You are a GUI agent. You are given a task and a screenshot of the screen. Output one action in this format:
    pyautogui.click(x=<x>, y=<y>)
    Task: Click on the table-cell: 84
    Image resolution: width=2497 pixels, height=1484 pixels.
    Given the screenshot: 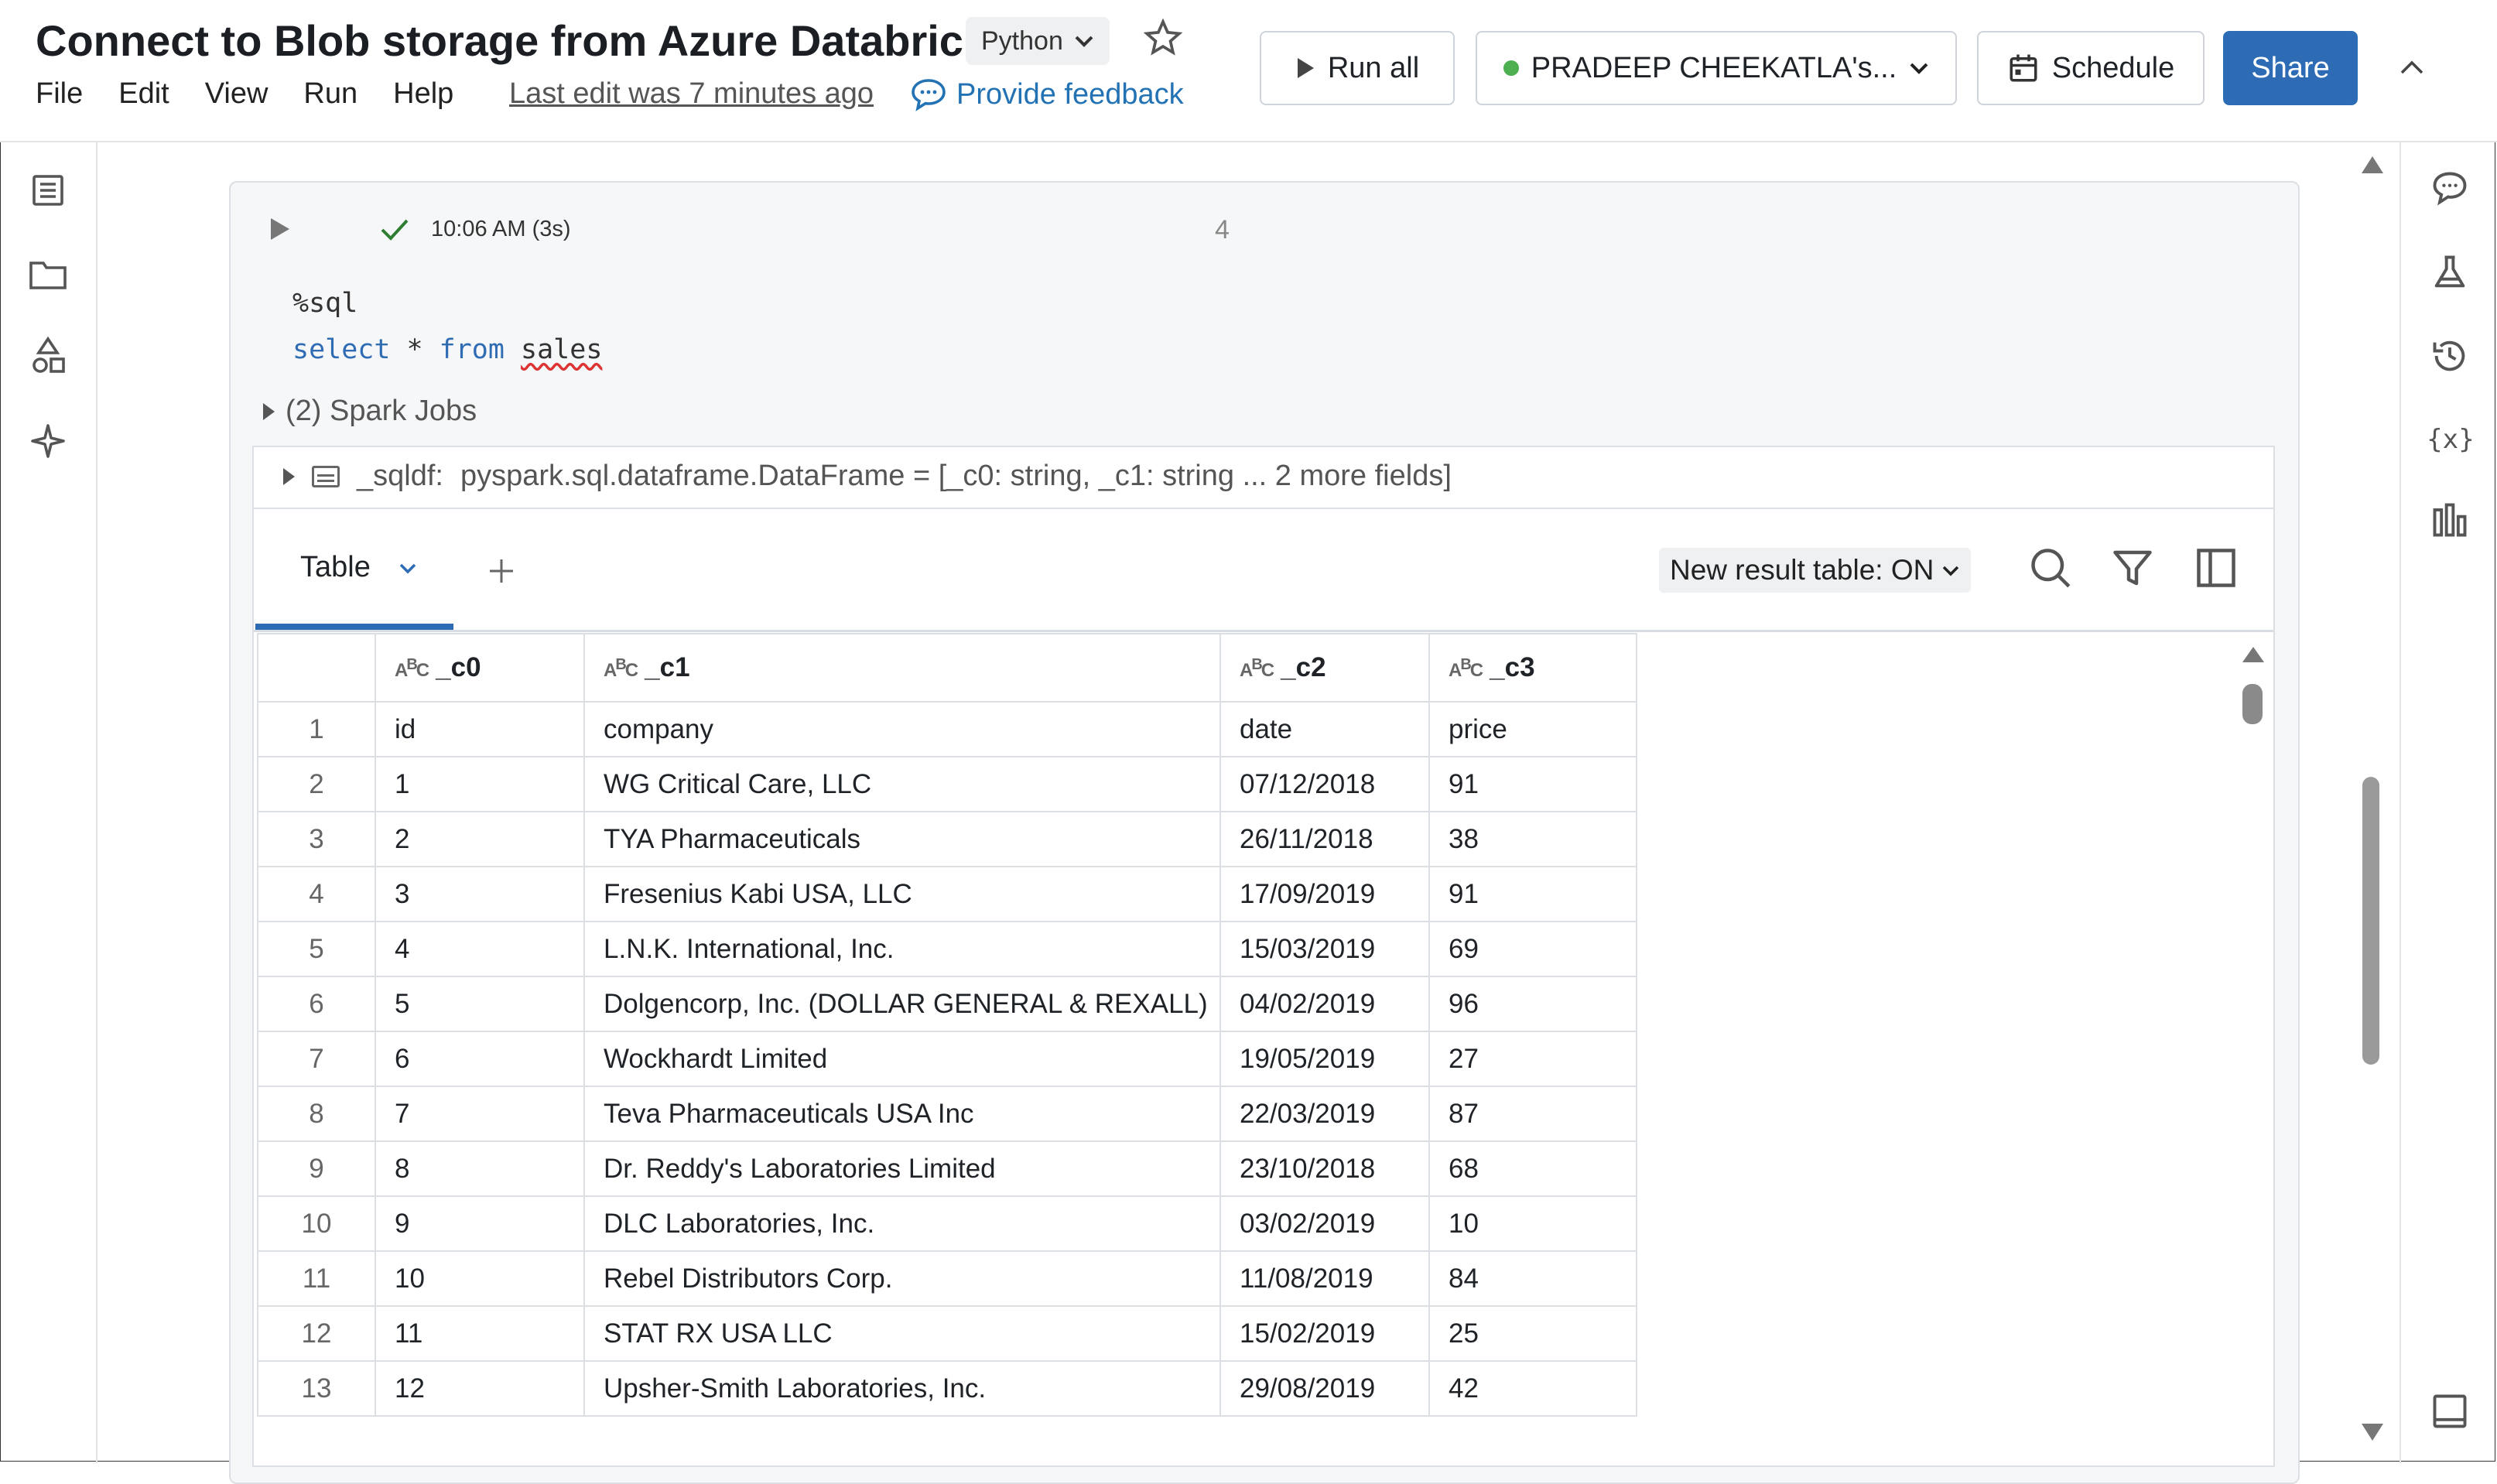 What is the action you would take?
    pyautogui.click(x=1532, y=1279)
    